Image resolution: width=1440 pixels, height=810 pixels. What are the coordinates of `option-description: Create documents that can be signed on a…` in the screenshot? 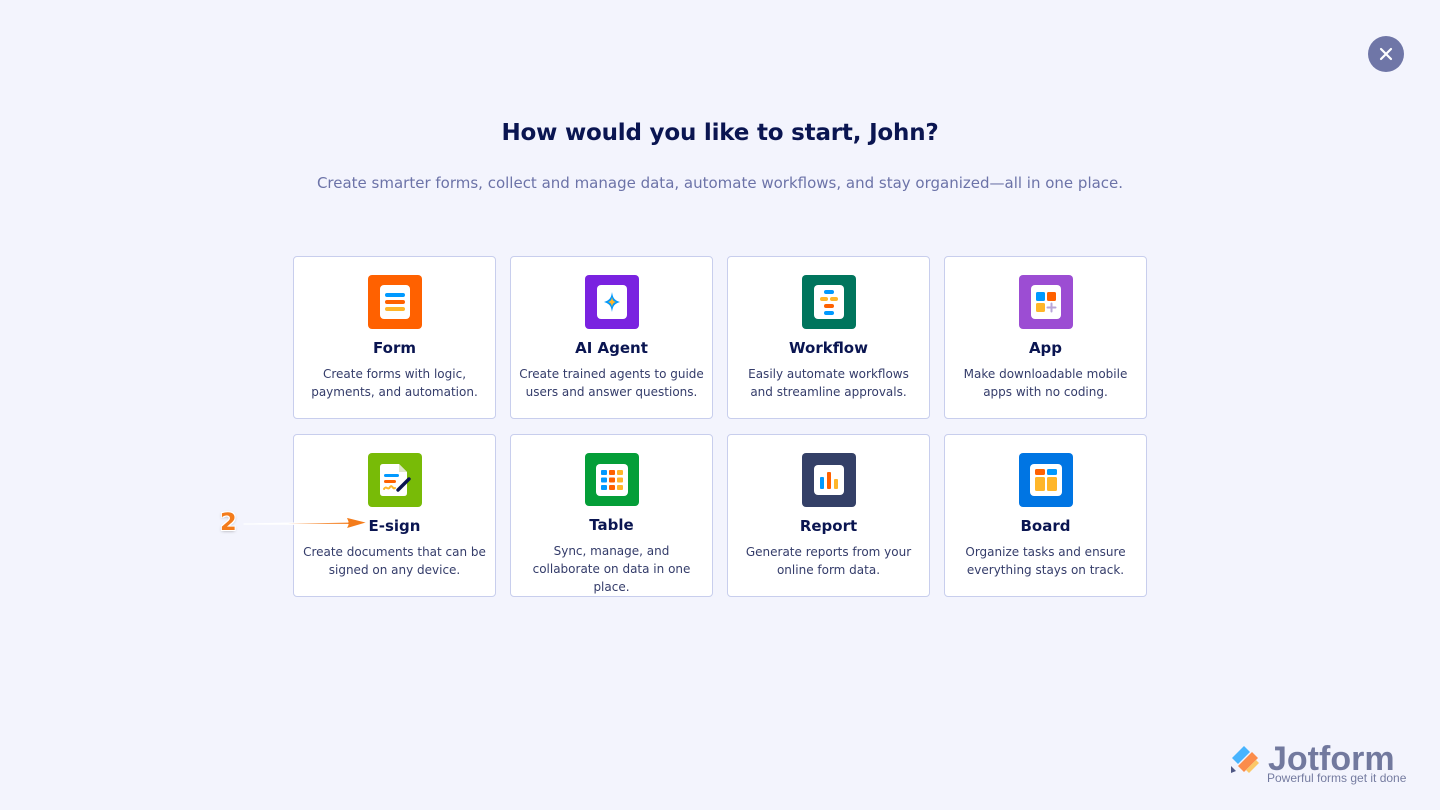 It's located at (394, 561).